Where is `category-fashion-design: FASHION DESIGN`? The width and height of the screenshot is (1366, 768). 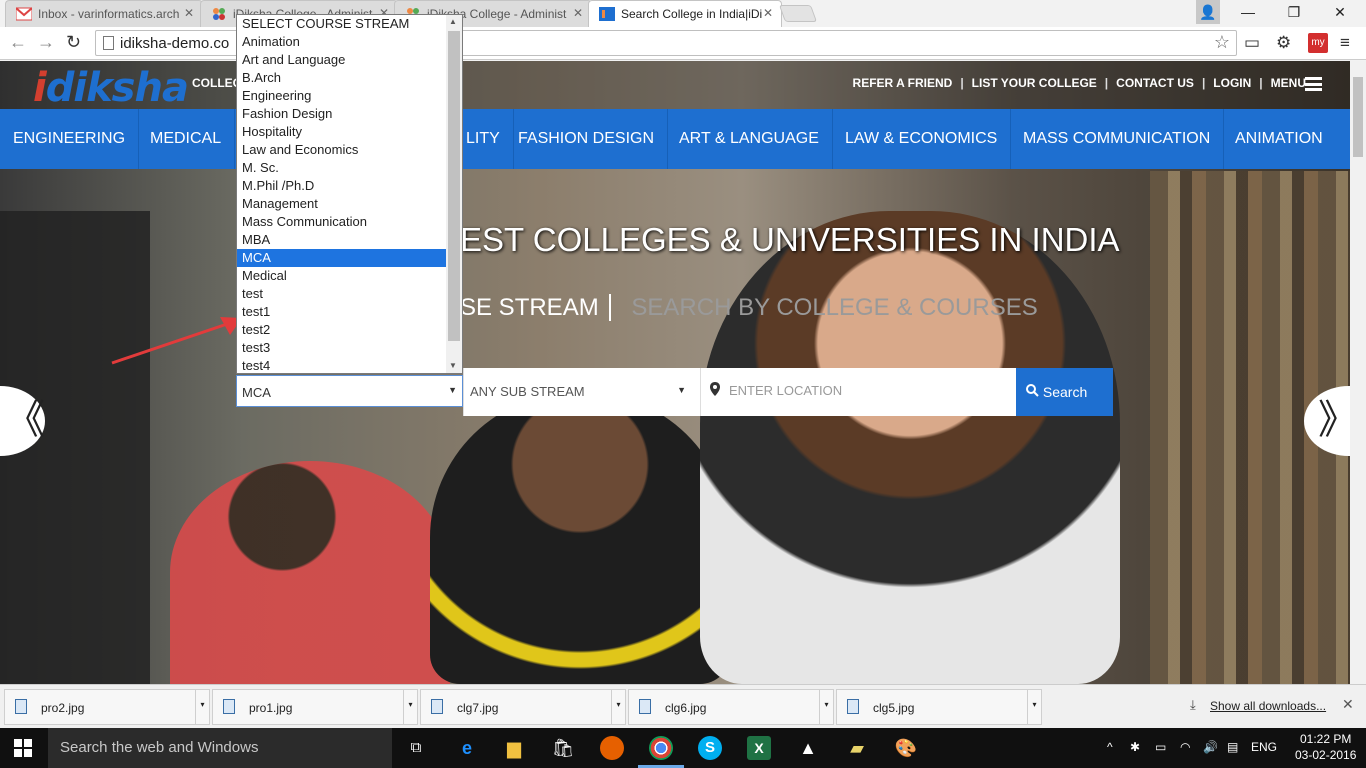
category-fashion-design: FASHION DESIGN is located at coordinates (587, 139).